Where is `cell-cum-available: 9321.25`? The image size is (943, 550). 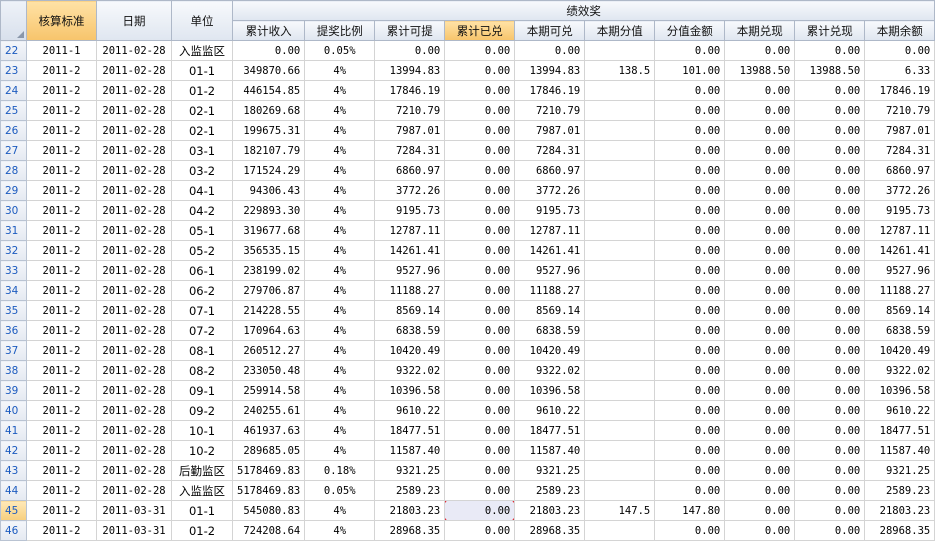
cell-cum-available: 9321.25 is located at coordinates (410, 470).